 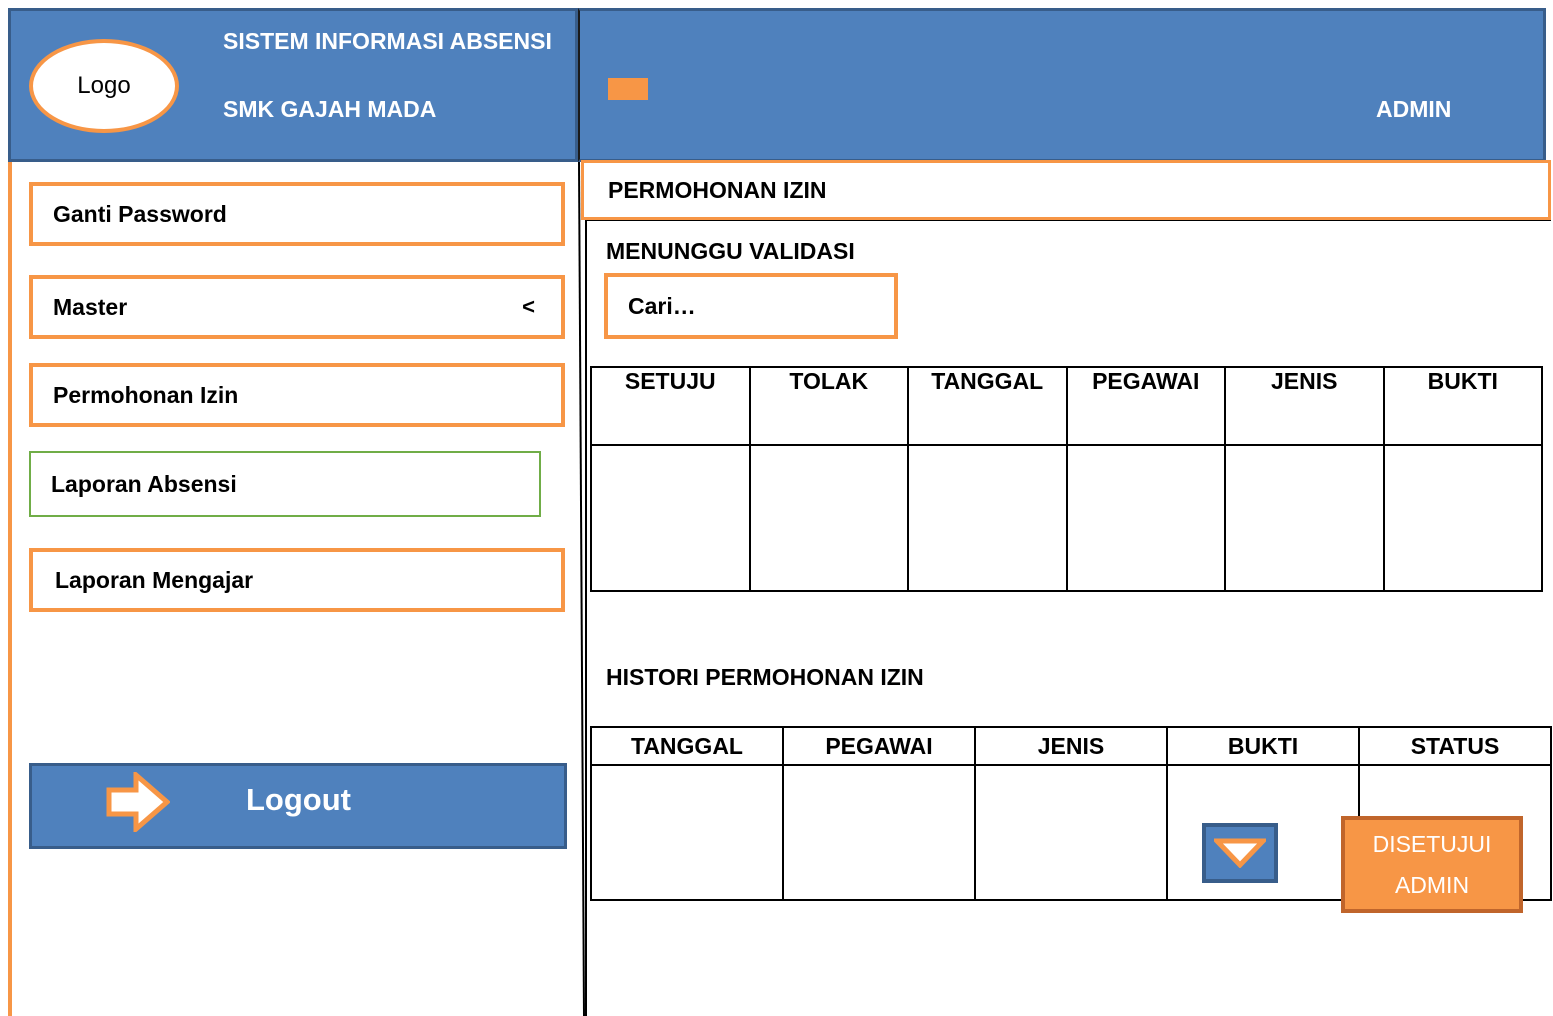 What do you see at coordinates (1432, 843) in the screenshot?
I see `status-line-1: DISETUJUI` at bounding box center [1432, 843].